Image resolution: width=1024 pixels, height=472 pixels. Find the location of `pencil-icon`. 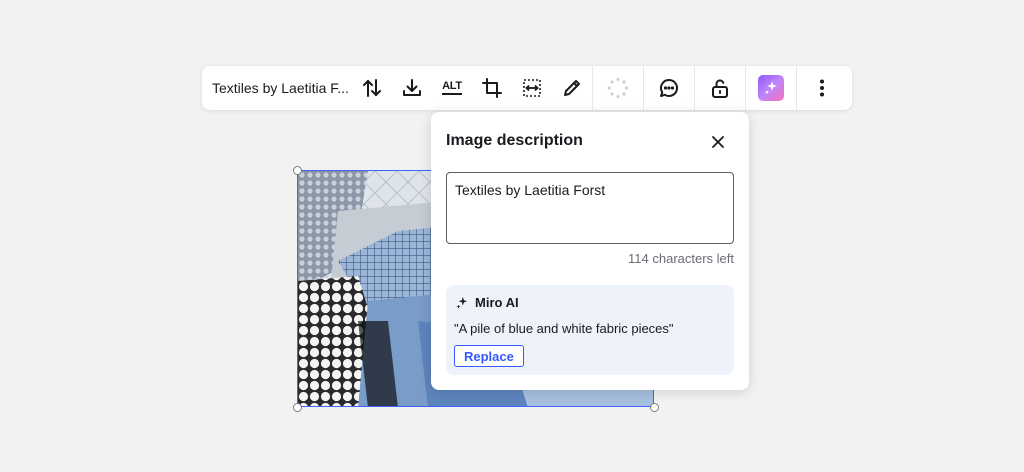

pencil-icon is located at coordinates (572, 88).